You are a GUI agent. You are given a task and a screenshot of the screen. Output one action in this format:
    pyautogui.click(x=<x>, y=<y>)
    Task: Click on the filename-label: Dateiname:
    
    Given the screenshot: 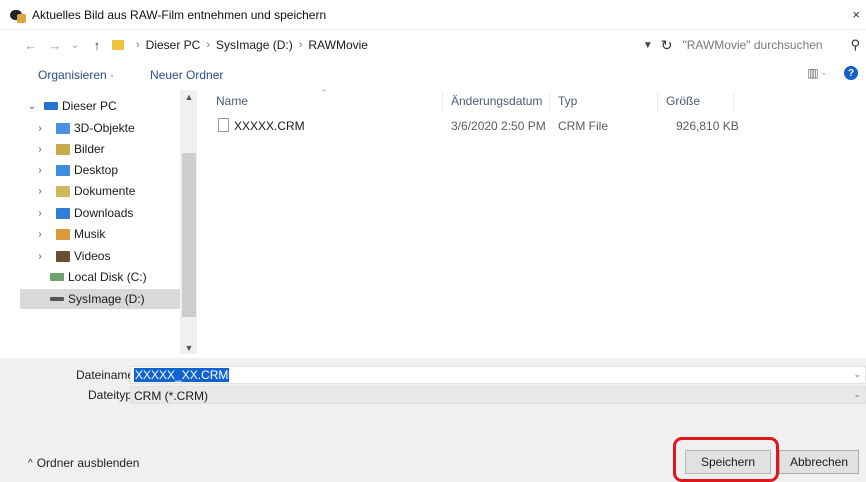 What is the action you would take?
    pyautogui.click(x=107, y=375)
    